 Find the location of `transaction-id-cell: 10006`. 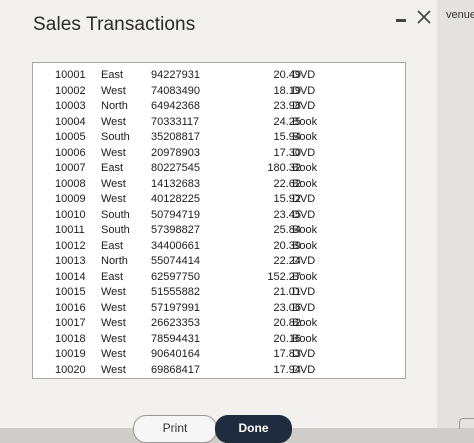

transaction-id-cell: 10006 is located at coordinates (70, 152).